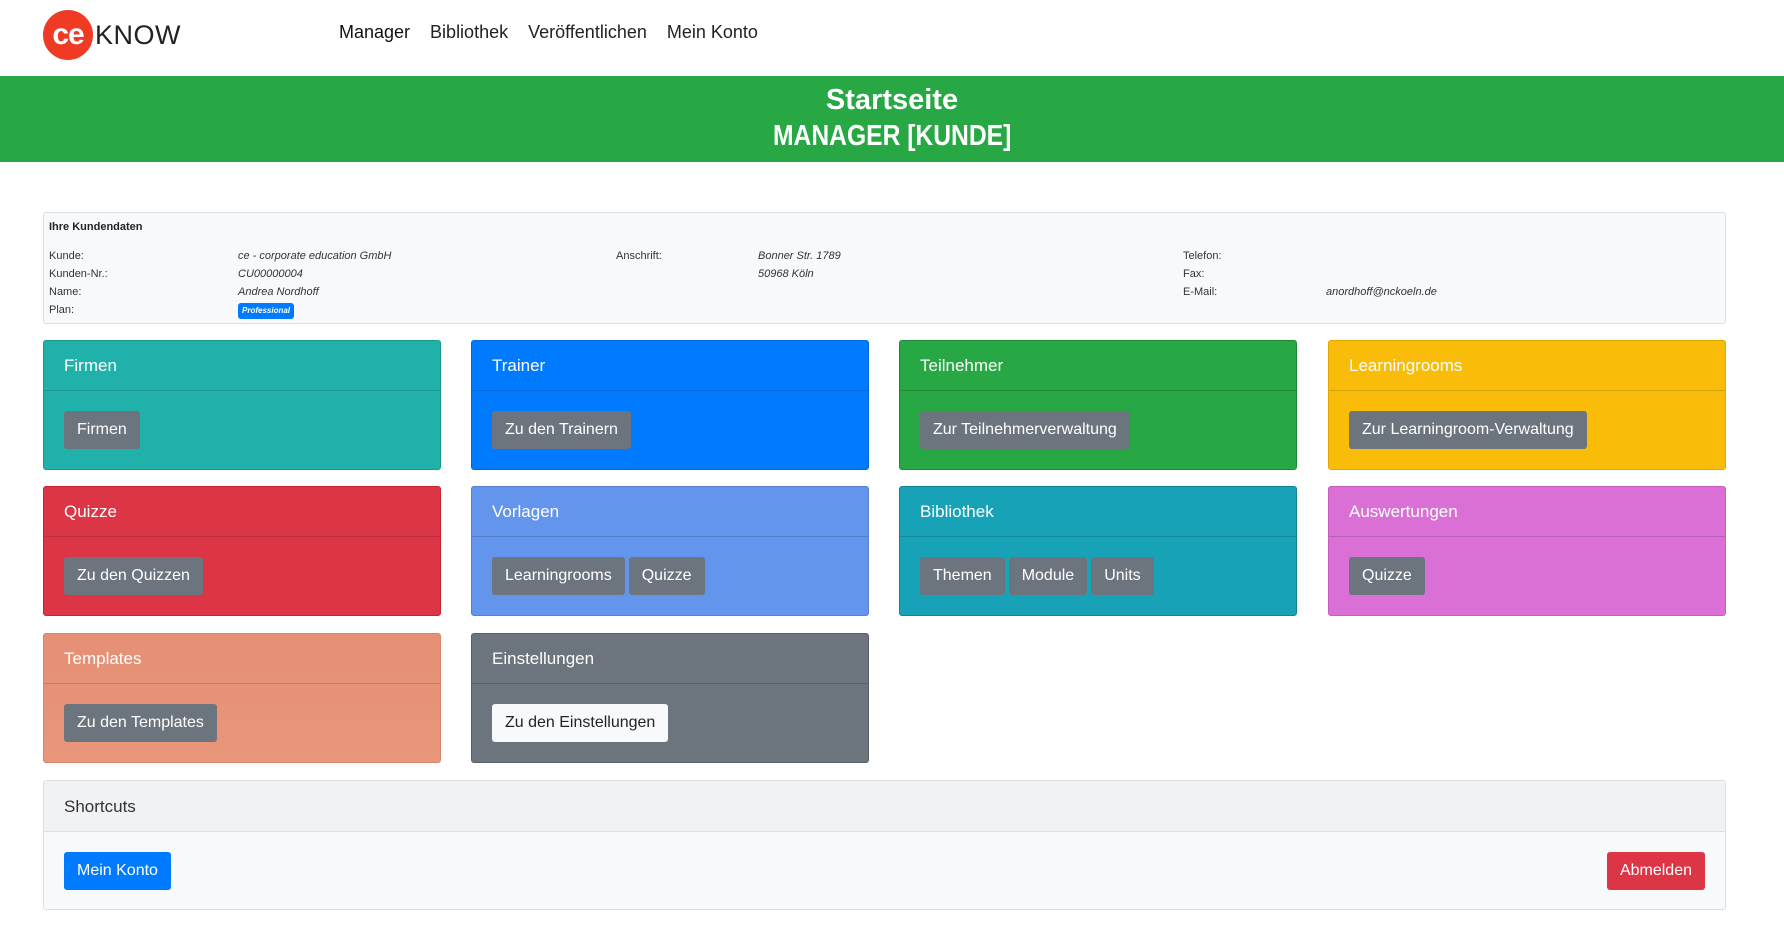 This screenshot has width=1784, height=926. What do you see at coordinates (1655, 871) in the screenshot?
I see `abmelden-button: Abmelden` at bounding box center [1655, 871].